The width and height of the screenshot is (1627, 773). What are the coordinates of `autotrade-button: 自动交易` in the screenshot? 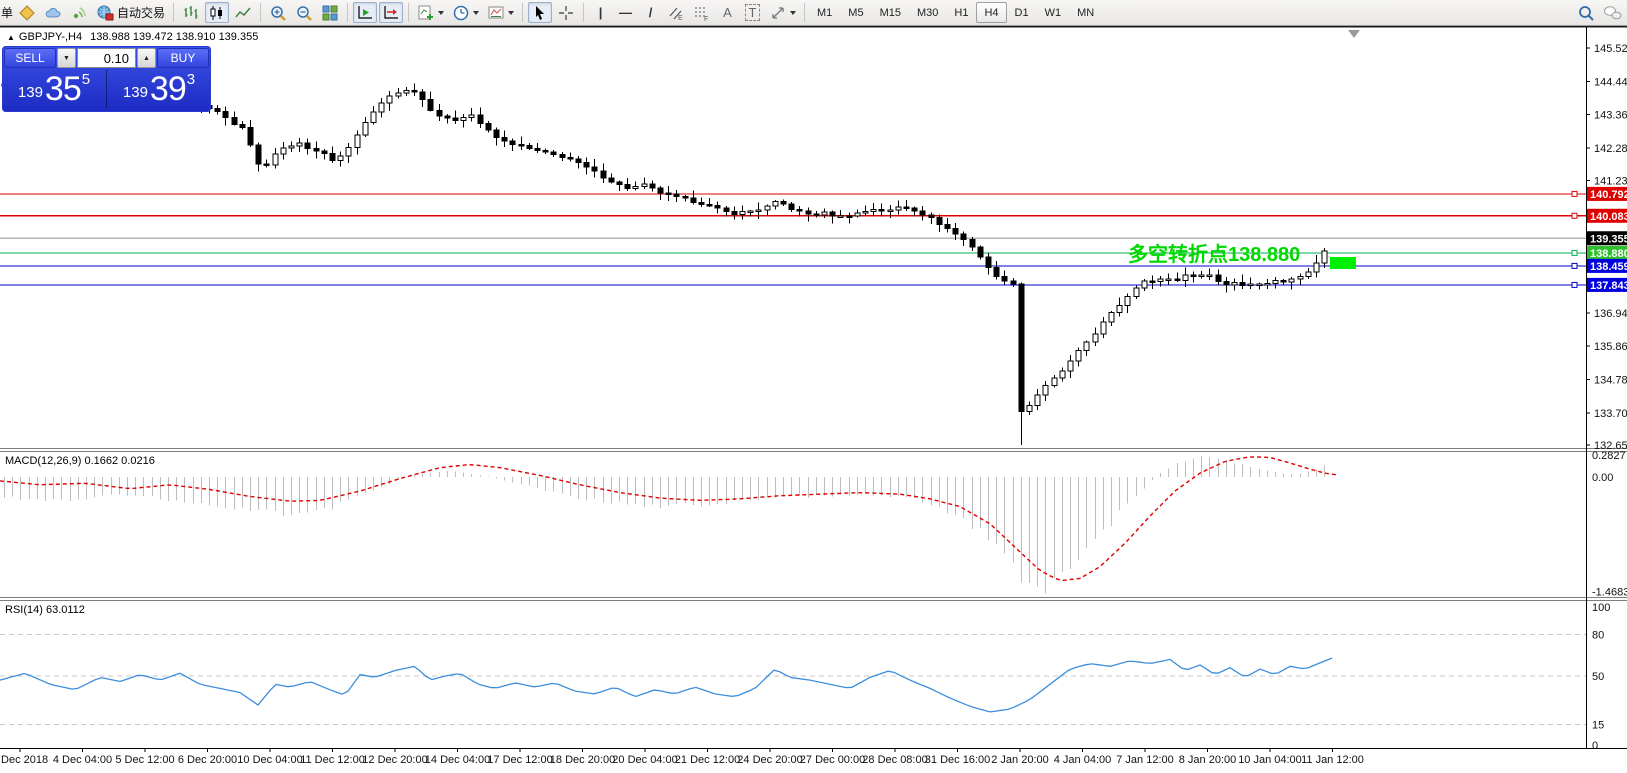 It's located at (130, 12).